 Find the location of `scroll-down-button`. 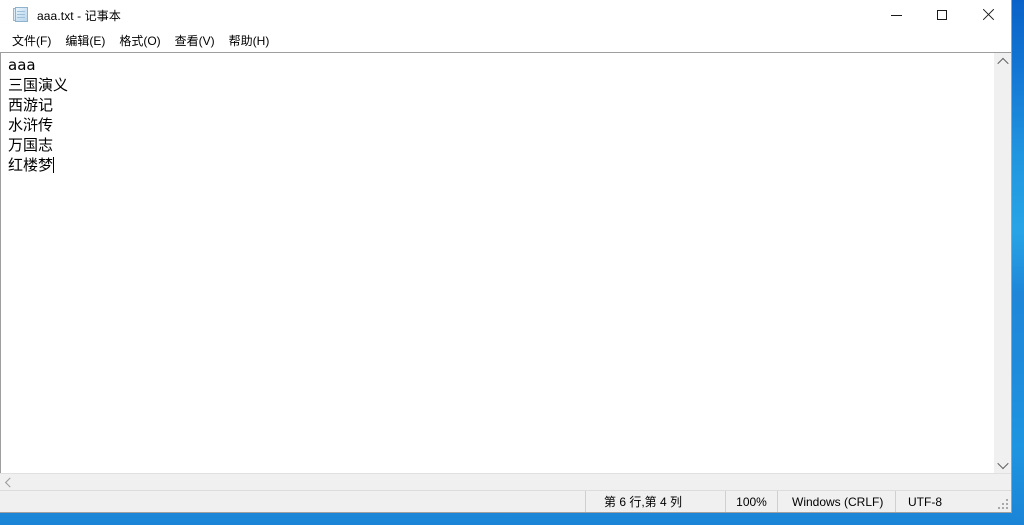

scroll-down-button is located at coordinates (1002, 464).